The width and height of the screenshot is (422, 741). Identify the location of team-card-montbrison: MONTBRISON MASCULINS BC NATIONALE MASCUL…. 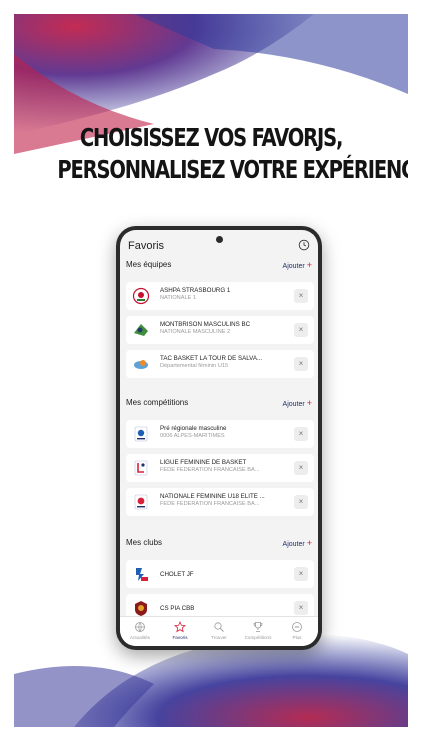
(220, 330).